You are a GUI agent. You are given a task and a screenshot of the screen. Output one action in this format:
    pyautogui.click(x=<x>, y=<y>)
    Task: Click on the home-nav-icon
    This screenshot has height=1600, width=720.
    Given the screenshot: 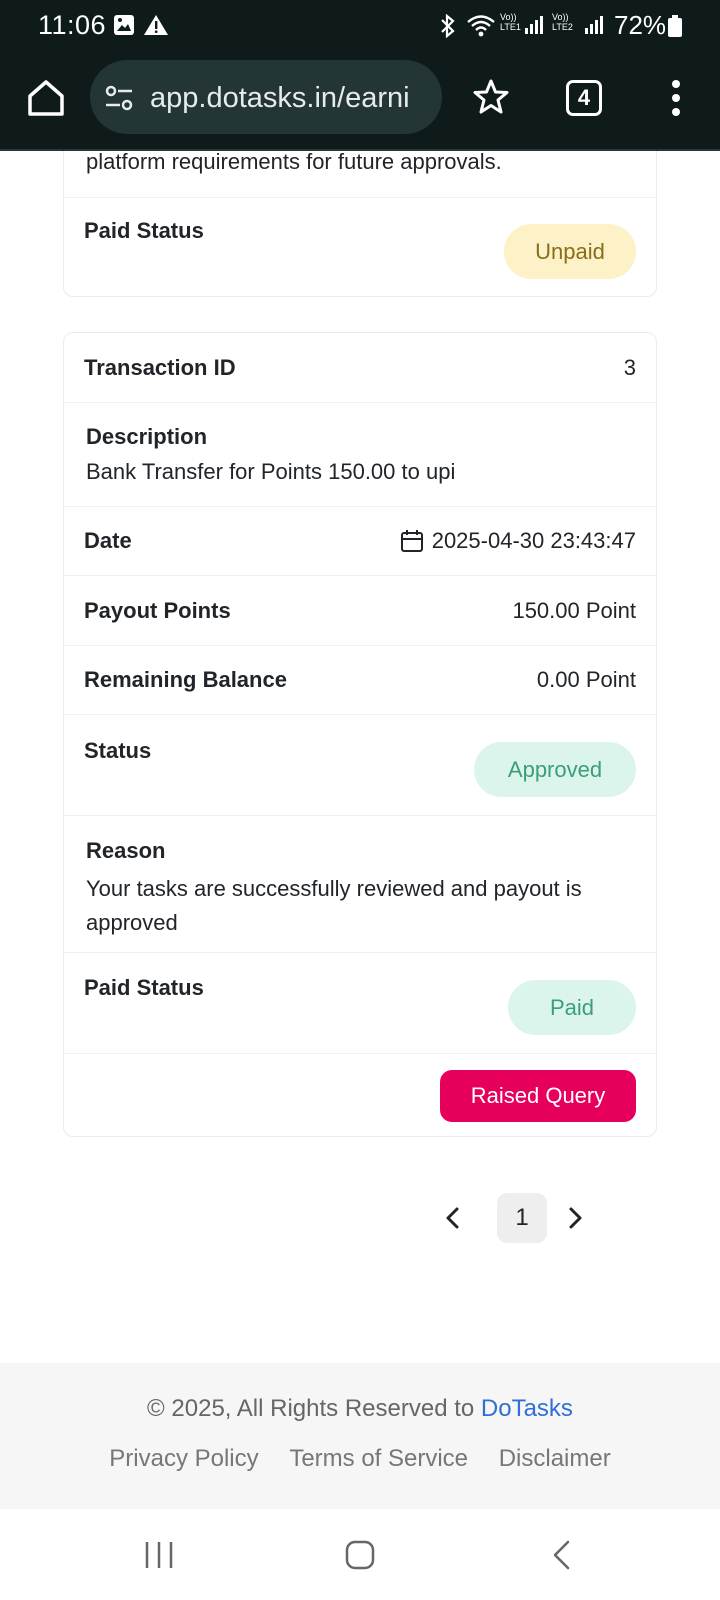 What is the action you would take?
    pyautogui.click(x=360, y=1555)
    